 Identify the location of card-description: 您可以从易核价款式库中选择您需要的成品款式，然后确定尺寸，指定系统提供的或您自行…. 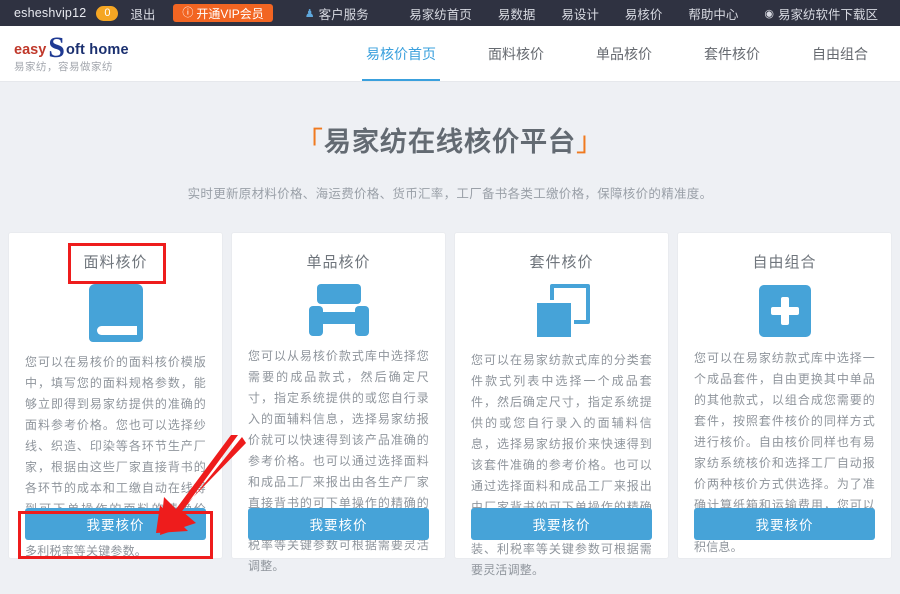
(338, 461).